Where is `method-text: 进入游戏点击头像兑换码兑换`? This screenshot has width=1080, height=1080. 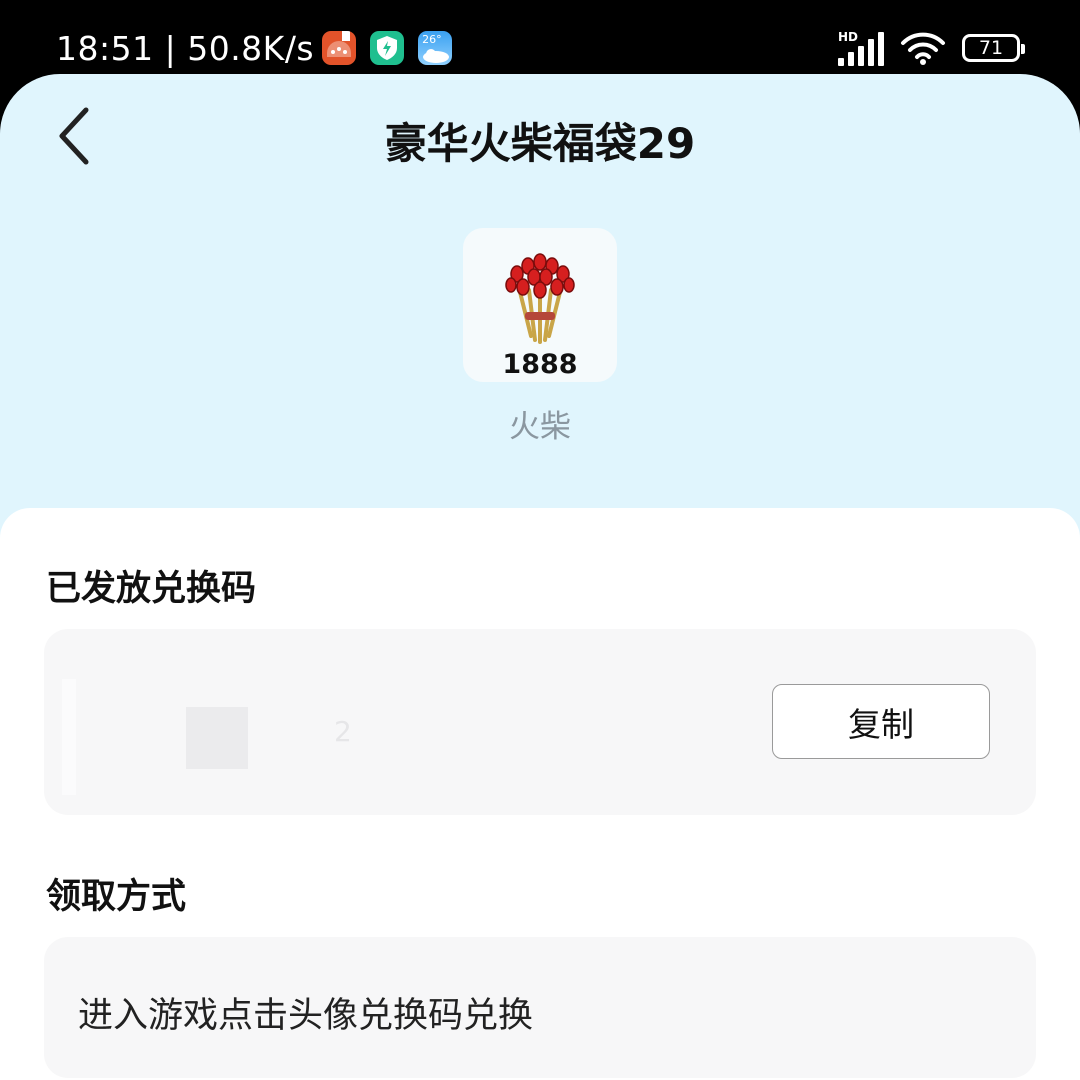
method-text: 进入游戏点击头像兑换码兑换 is located at coordinates (306, 1016).